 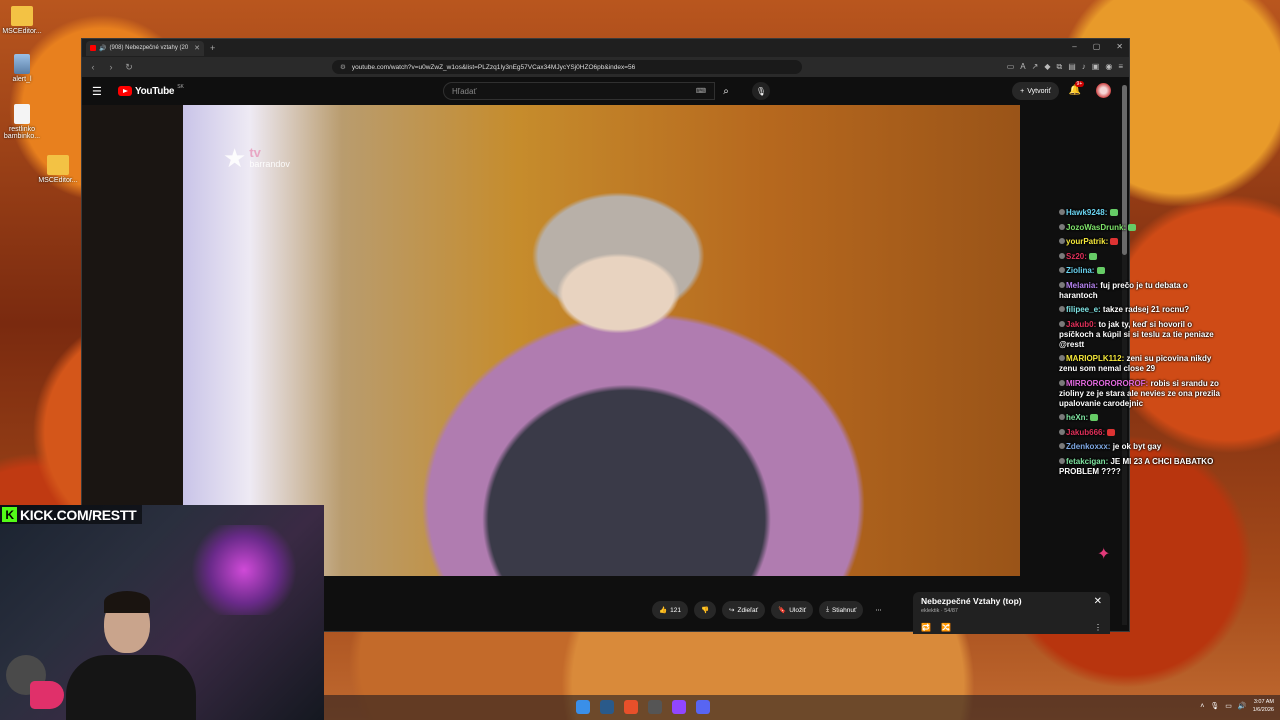 I want to click on chat-username: heXn:, so click(x=1077, y=417).